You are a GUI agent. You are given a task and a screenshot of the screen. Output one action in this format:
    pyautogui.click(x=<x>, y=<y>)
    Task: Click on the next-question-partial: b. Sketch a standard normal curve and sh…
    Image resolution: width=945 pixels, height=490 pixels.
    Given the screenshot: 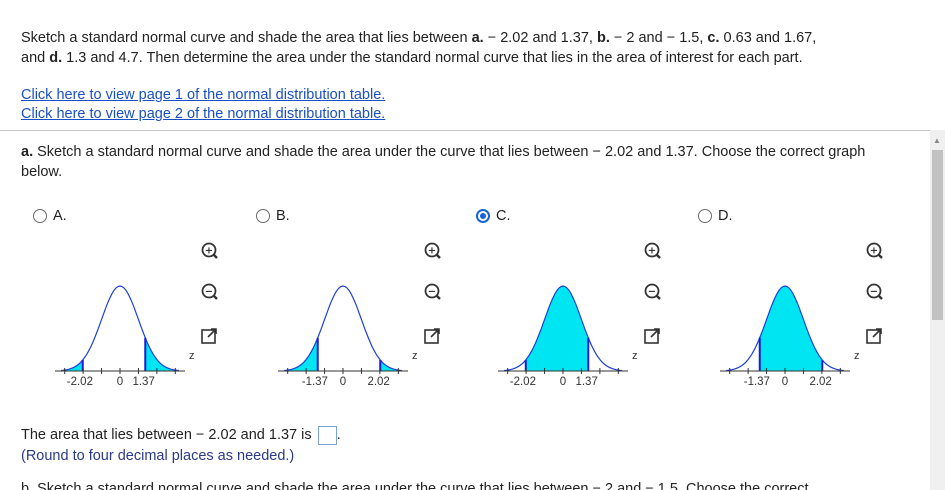 What is the action you would take?
    pyautogui.click(x=415, y=485)
    